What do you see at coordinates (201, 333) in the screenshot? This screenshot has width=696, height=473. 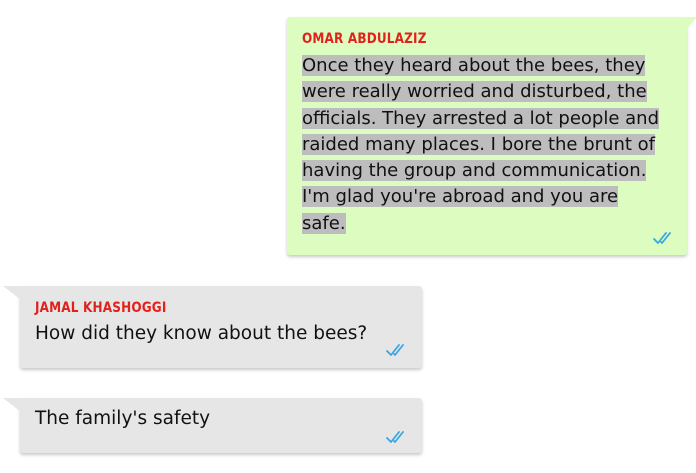 I see `message-text: How did they know about the bees?` at bounding box center [201, 333].